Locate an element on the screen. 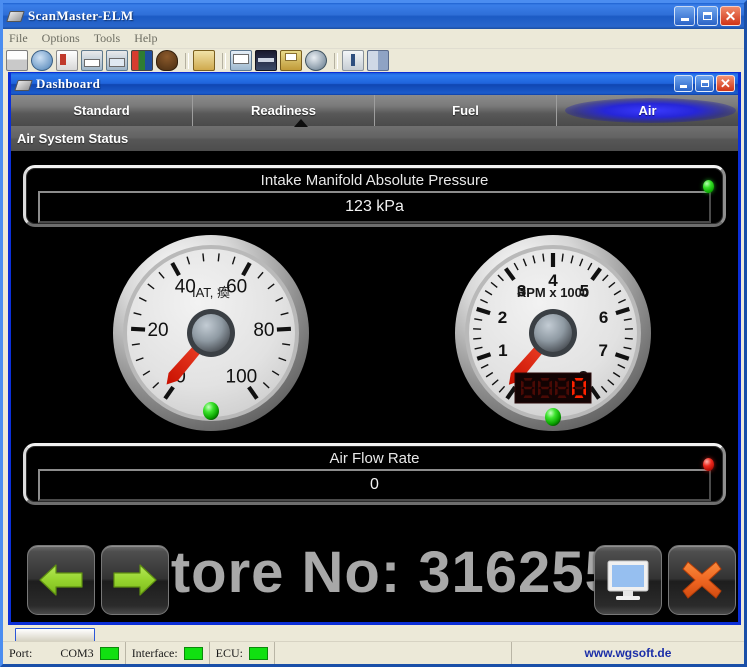 This screenshot has height=667, width=747. arrow-right-icon is located at coordinates (135, 580).